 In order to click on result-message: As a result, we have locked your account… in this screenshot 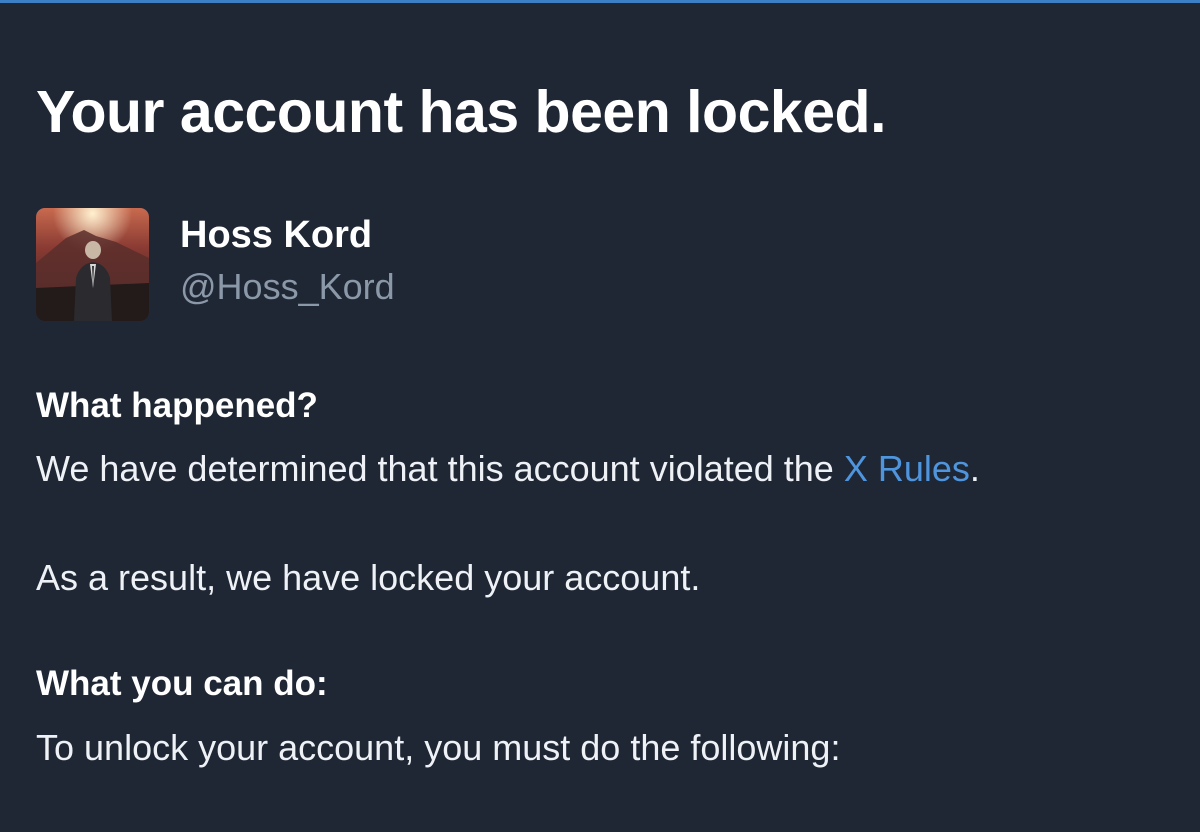, I will do `click(368, 577)`.